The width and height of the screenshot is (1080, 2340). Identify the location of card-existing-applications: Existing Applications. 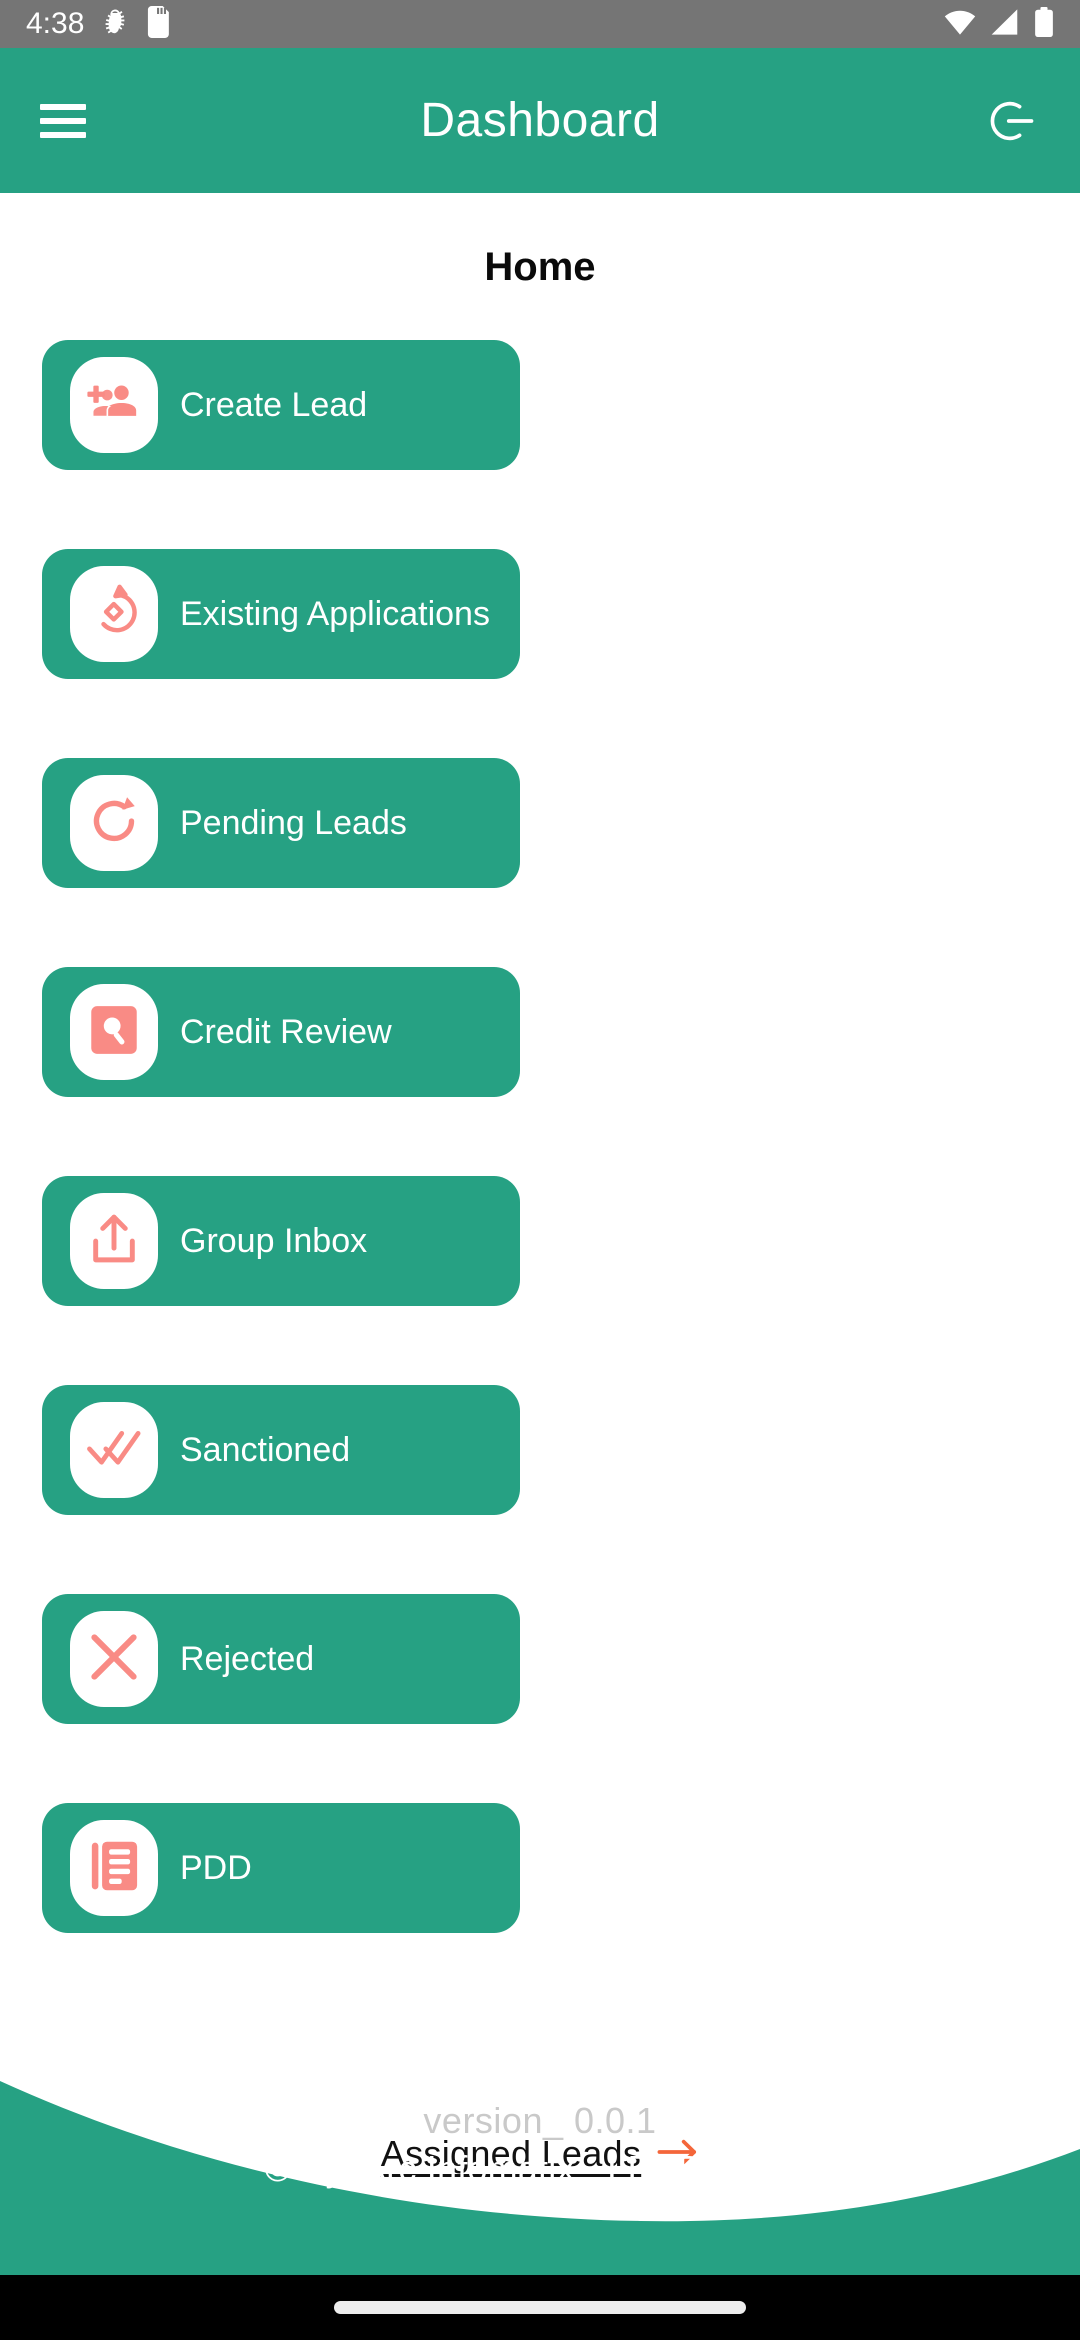
(281, 614).